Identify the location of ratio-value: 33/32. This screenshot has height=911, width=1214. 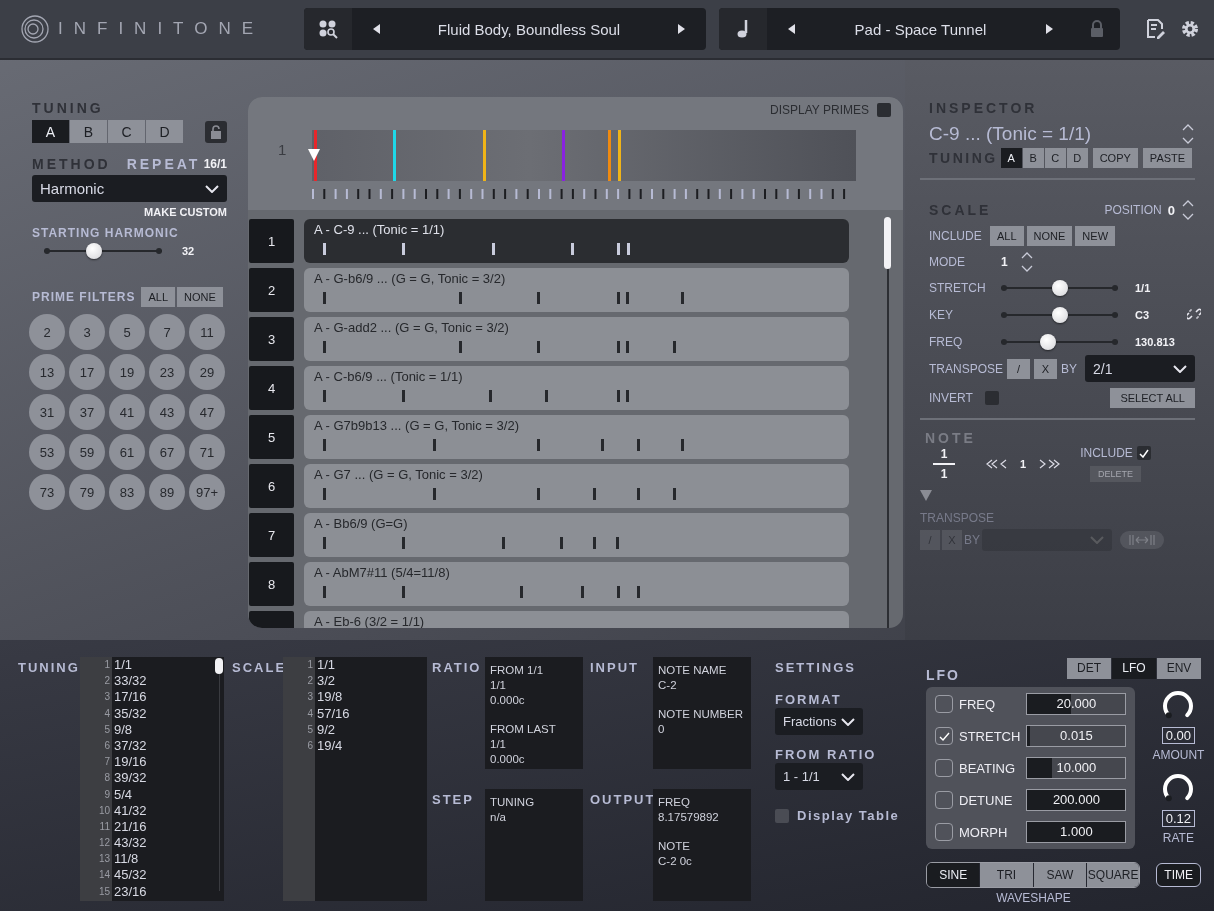
(130, 681).